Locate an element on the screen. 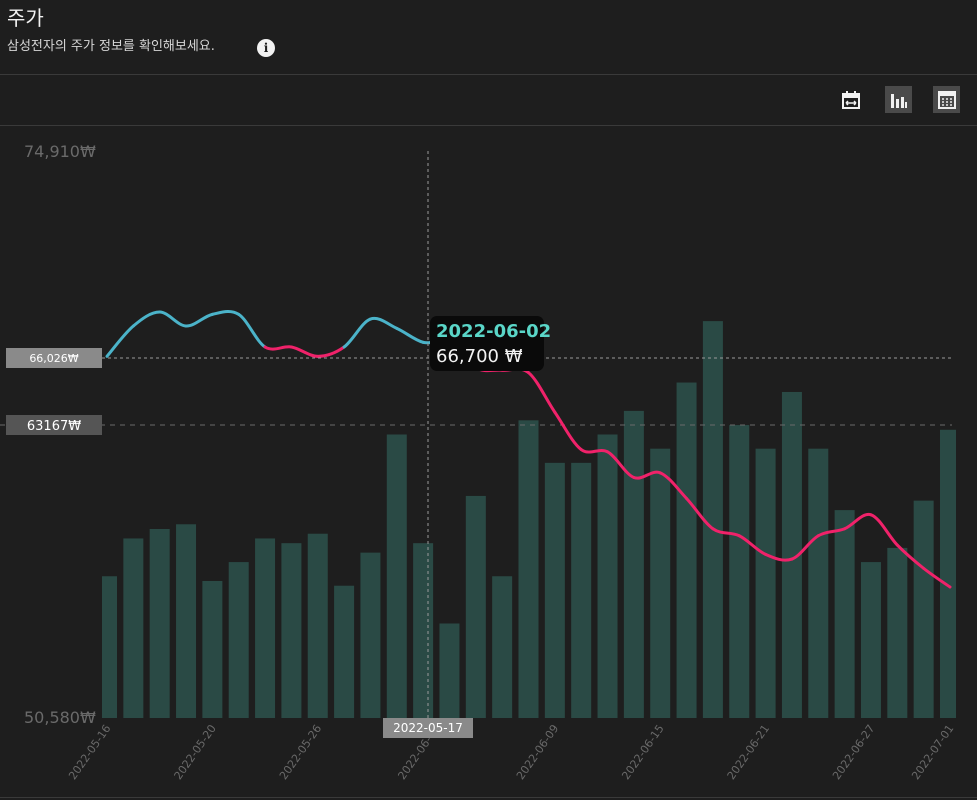 This screenshot has width=977, height=800. info-icon: i is located at coordinates (266, 48).